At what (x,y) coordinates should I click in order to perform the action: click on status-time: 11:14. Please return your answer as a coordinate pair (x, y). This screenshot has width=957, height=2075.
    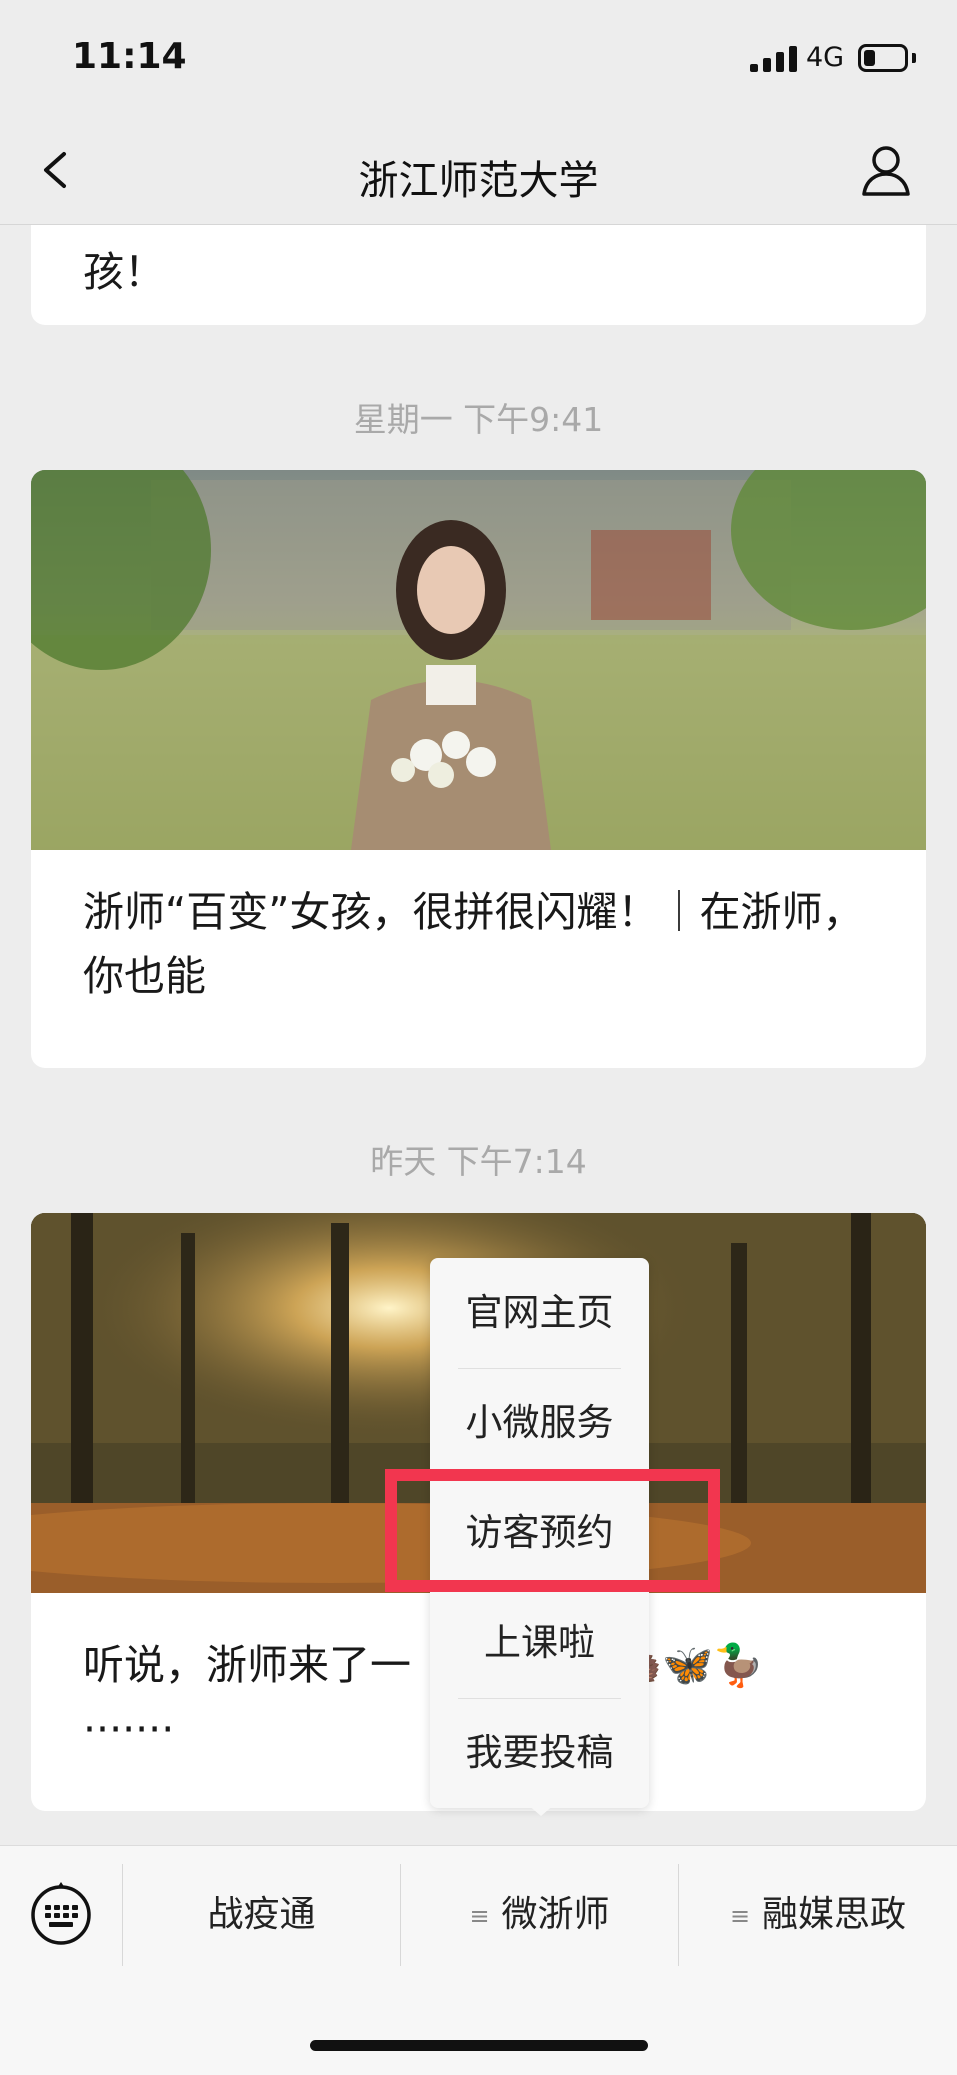
    Looking at the image, I should click on (129, 56).